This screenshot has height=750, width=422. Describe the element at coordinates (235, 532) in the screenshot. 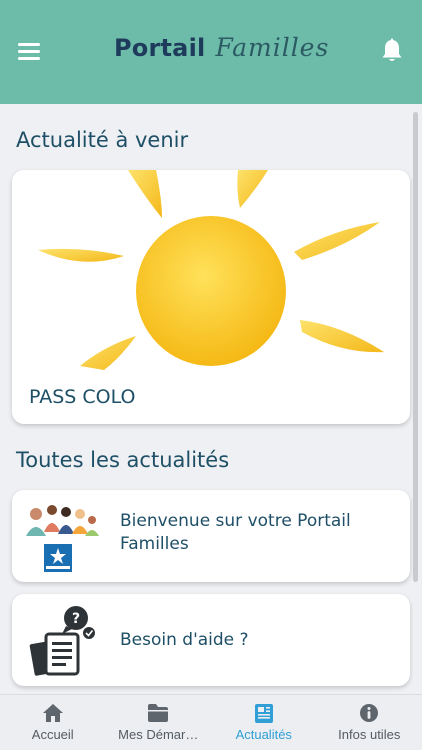

I see `news-item-title: Bienvenue sur votre Portail Familles` at that location.